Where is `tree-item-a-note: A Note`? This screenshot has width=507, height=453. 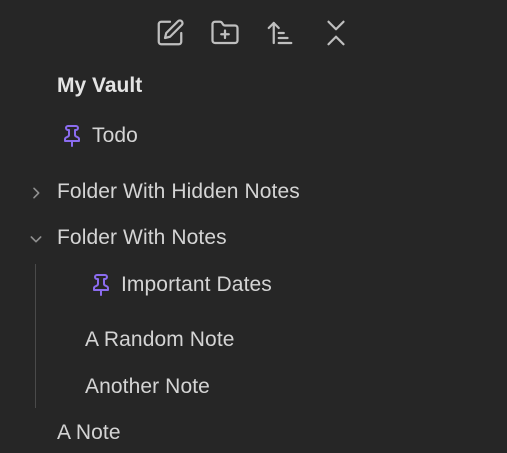 tree-item-a-note: A Note is located at coordinates (89, 433).